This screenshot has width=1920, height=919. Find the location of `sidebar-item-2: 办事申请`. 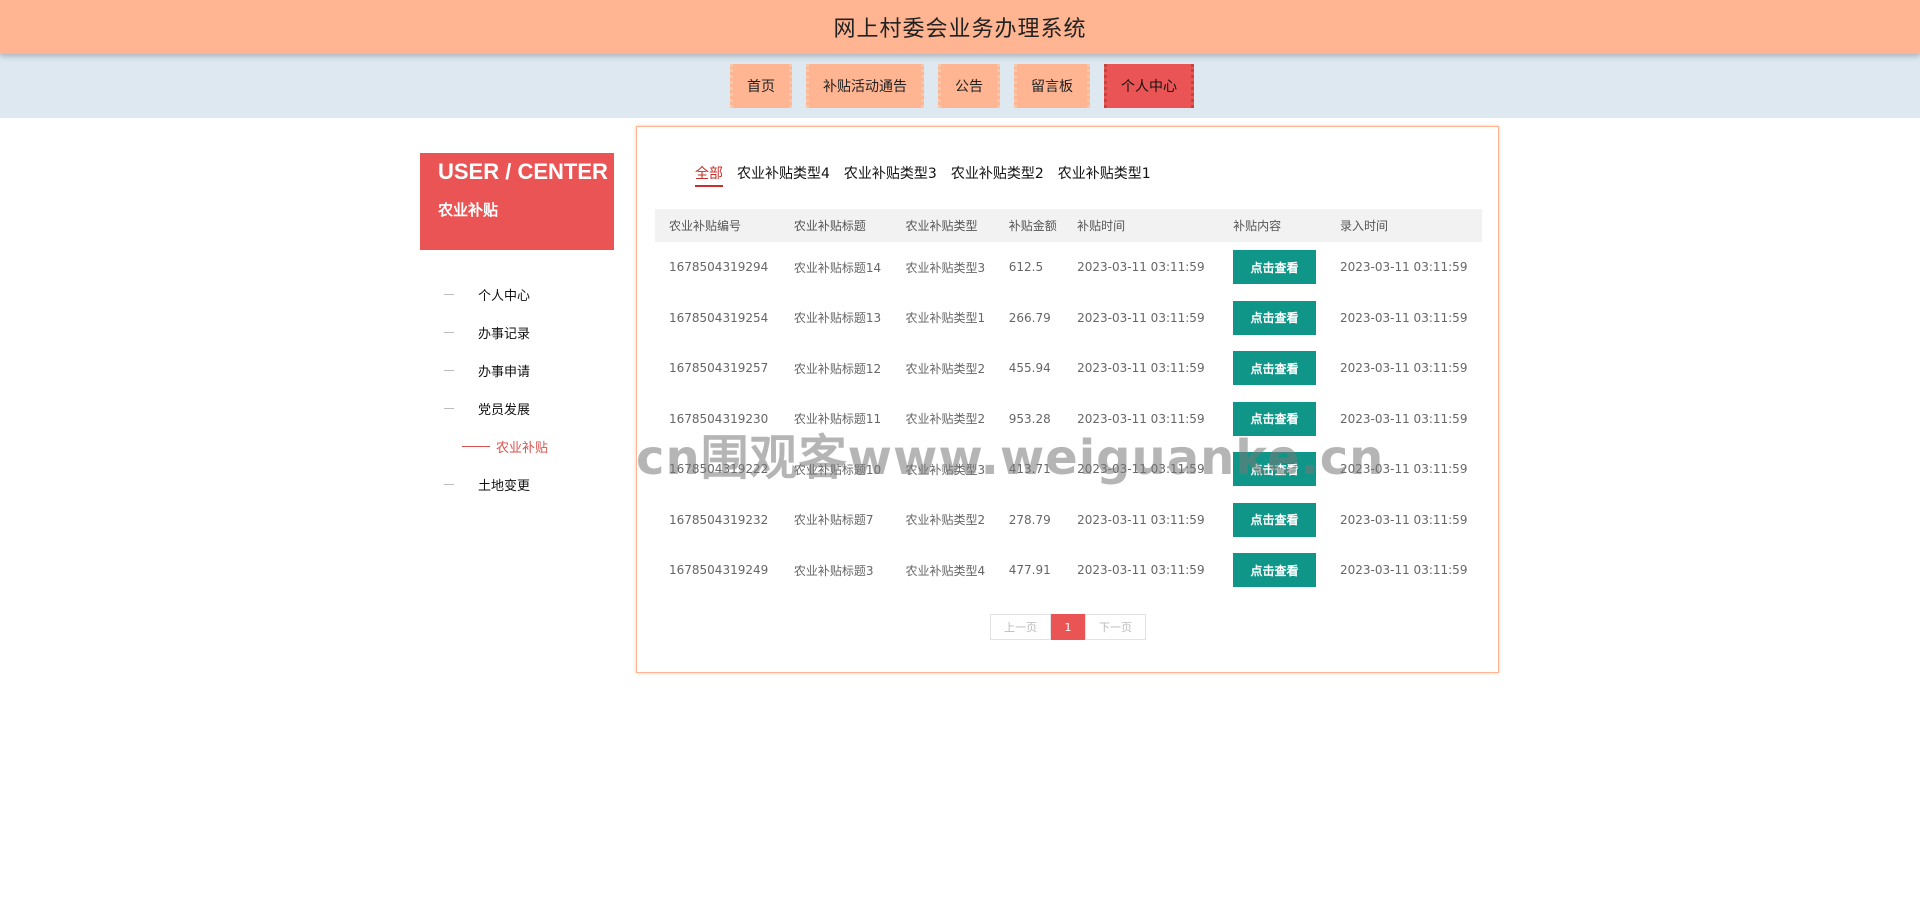

sidebar-item-2: 办事申请 is located at coordinates (517, 370).